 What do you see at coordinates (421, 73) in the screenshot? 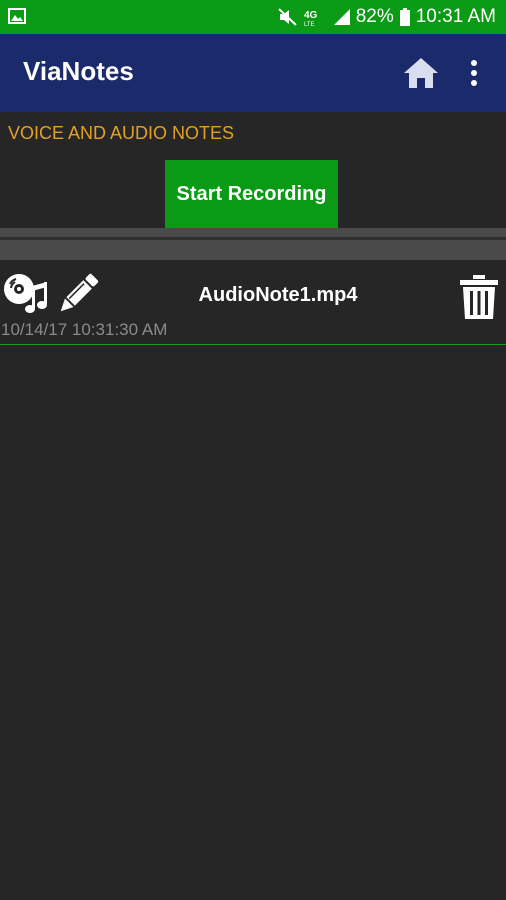
I see `home-icon` at bounding box center [421, 73].